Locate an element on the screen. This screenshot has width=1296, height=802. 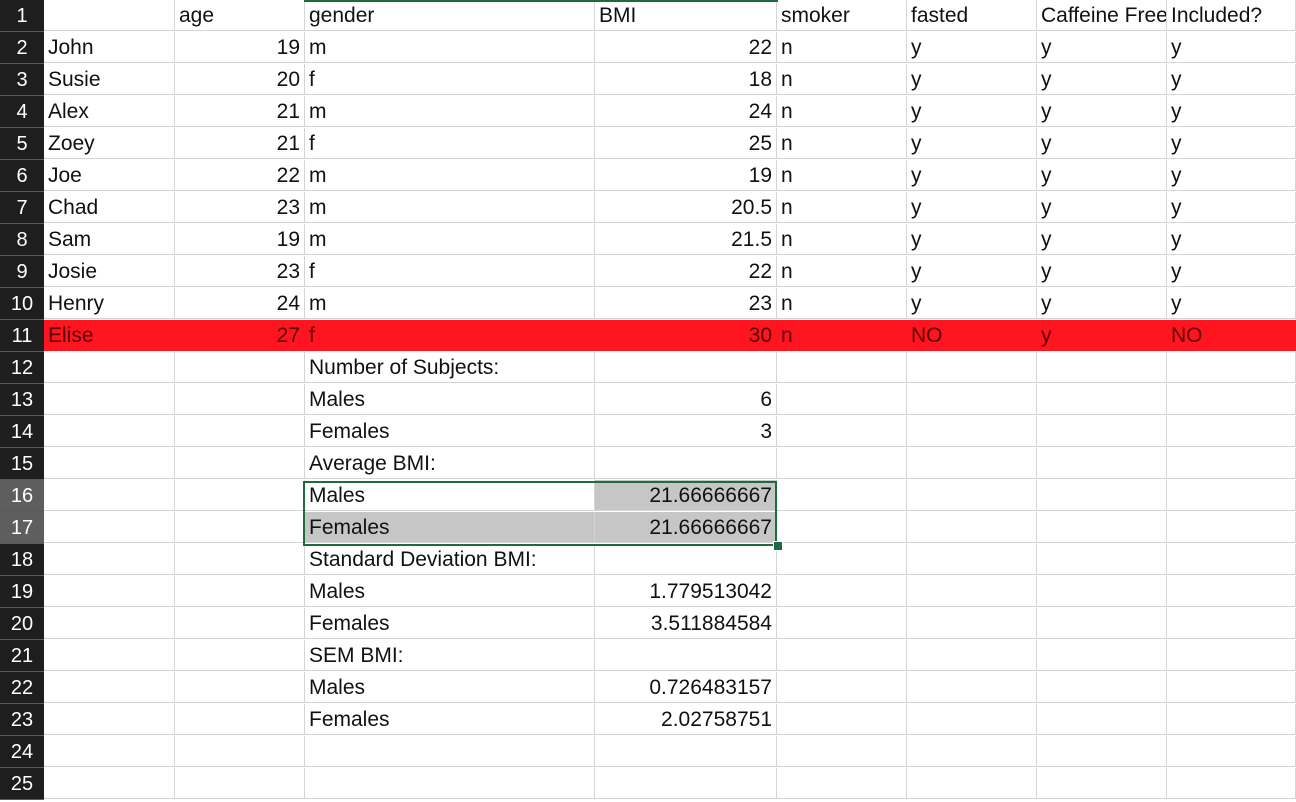
column-header-cell: BMI is located at coordinates (686, 15).